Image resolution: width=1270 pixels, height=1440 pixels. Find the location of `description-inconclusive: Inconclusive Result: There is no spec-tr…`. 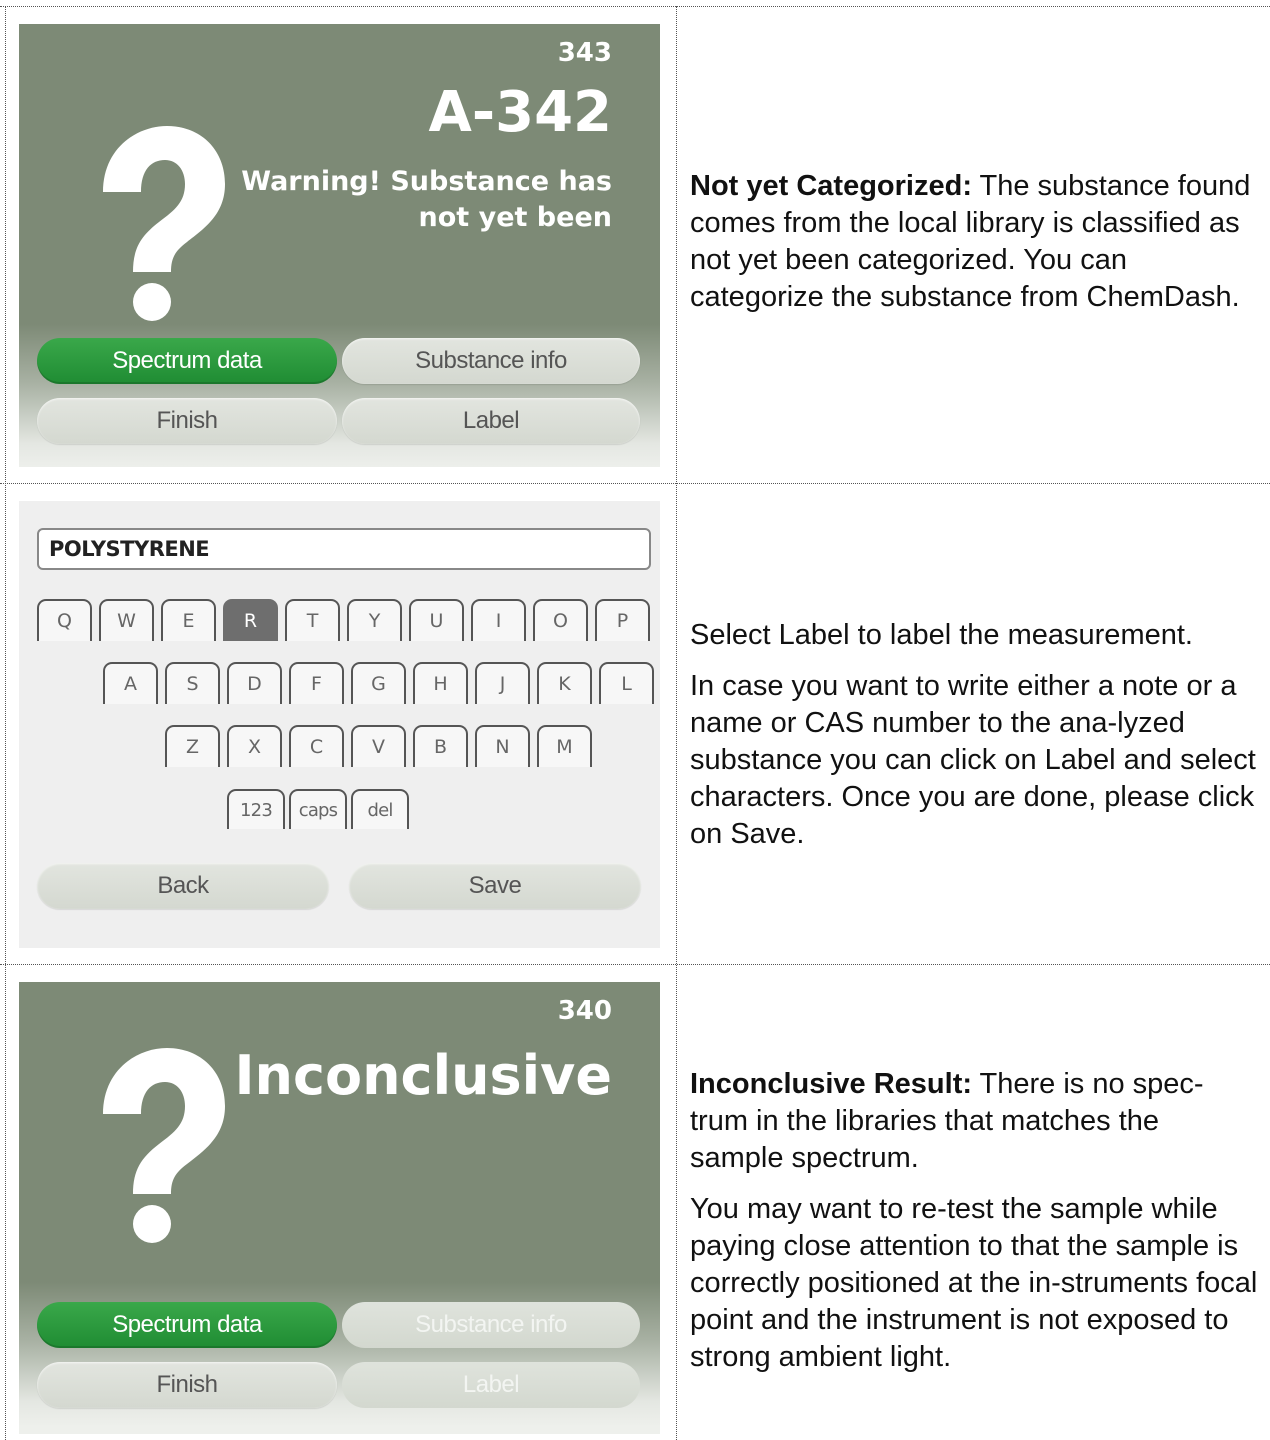

description-inconclusive: Inconclusive Result: There is no spec-tr… is located at coordinates (975, 1221).